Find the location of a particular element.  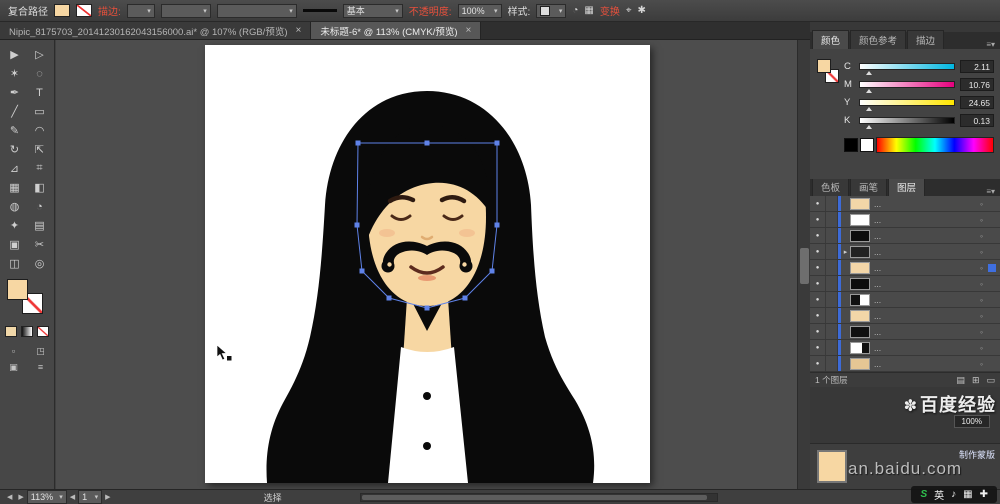

settings-icon: ✱ is located at coordinates (641, 10).